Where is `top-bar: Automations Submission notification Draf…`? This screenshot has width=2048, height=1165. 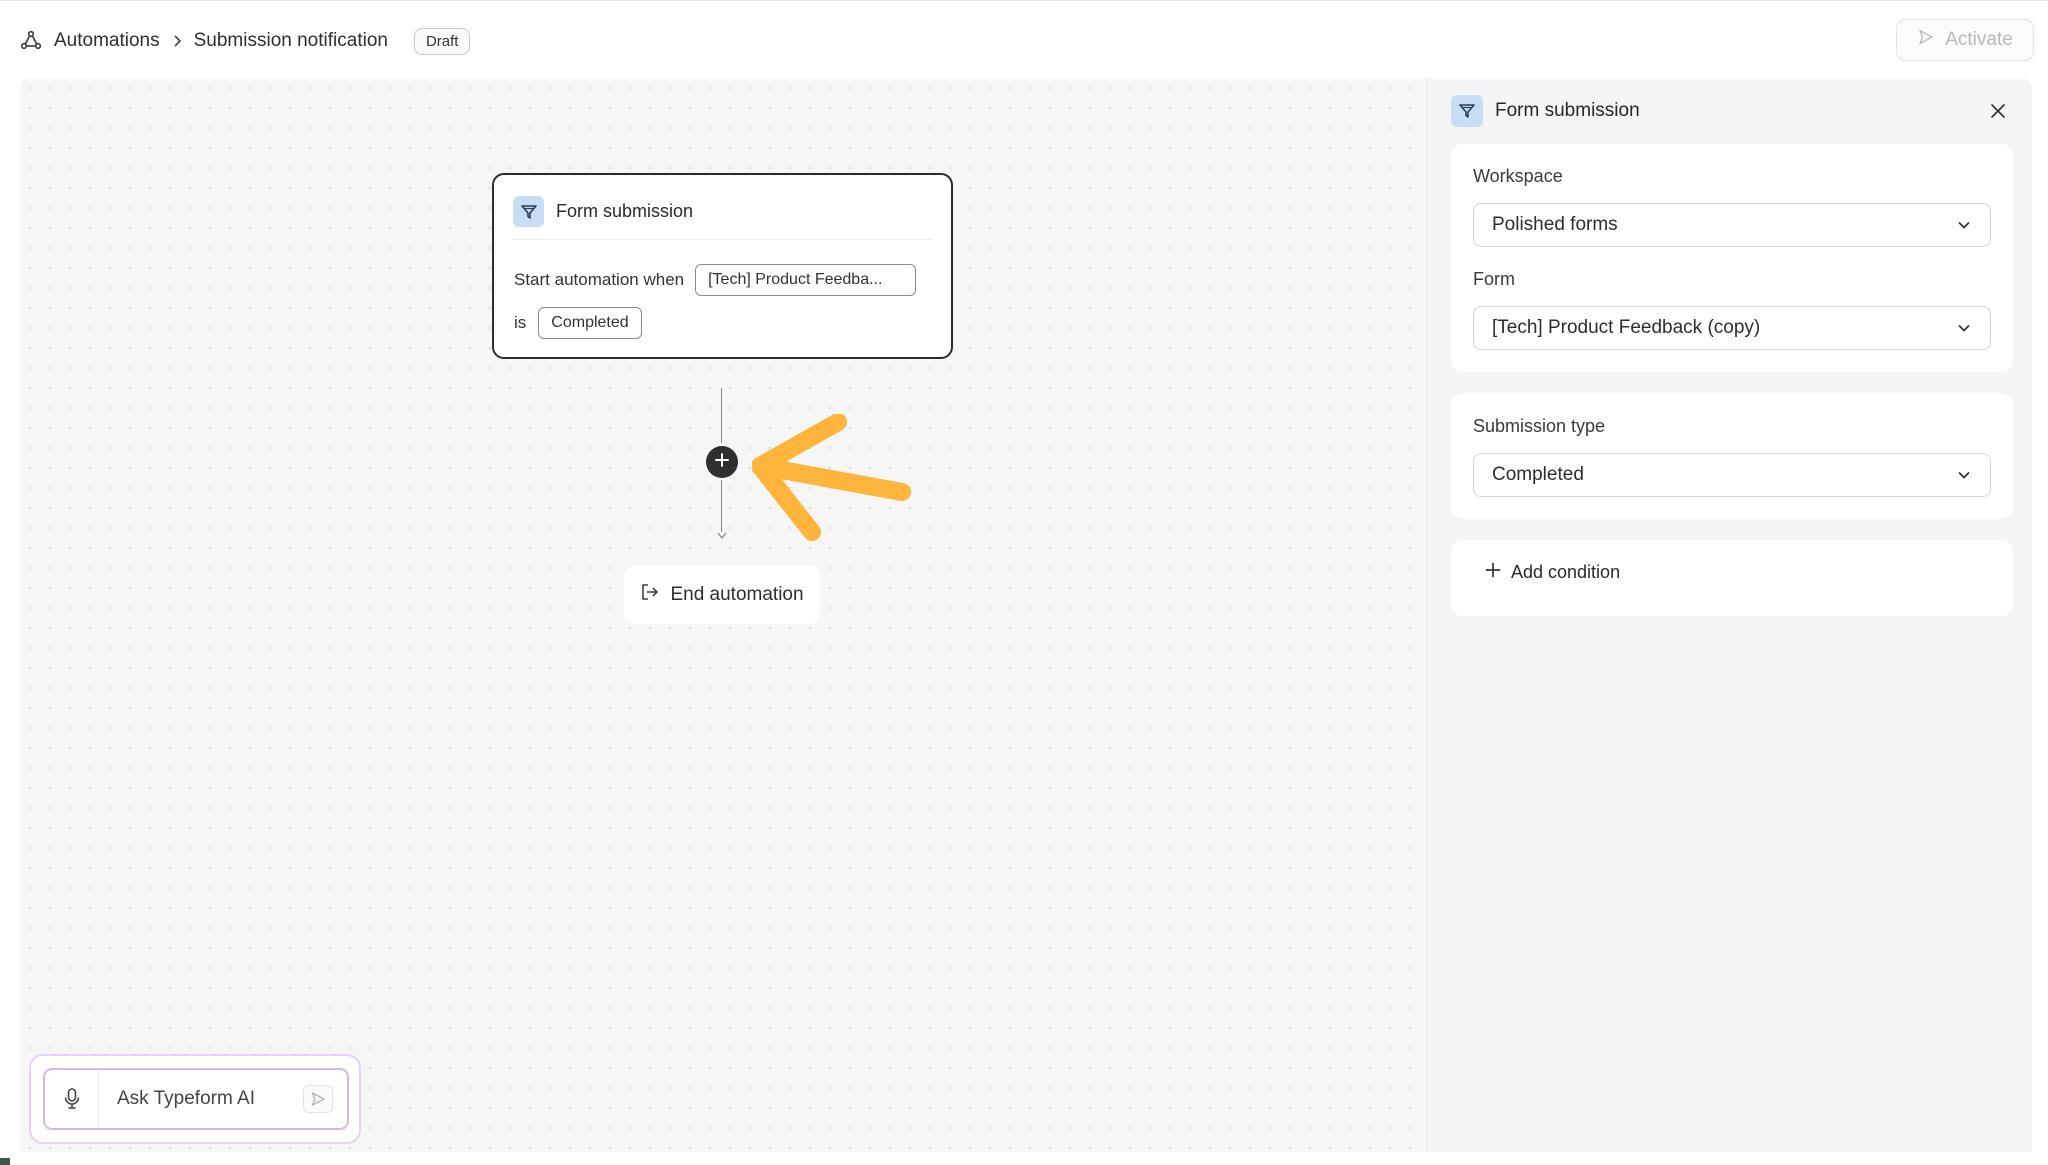 top-bar: Automations Submission notification Draf… is located at coordinates (1024, 39).